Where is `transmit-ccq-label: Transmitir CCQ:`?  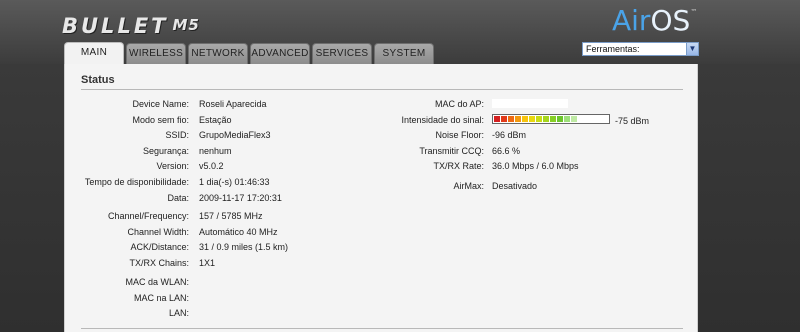 transmit-ccq-label: Transmitir CCQ: is located at coordinates (451, 151).